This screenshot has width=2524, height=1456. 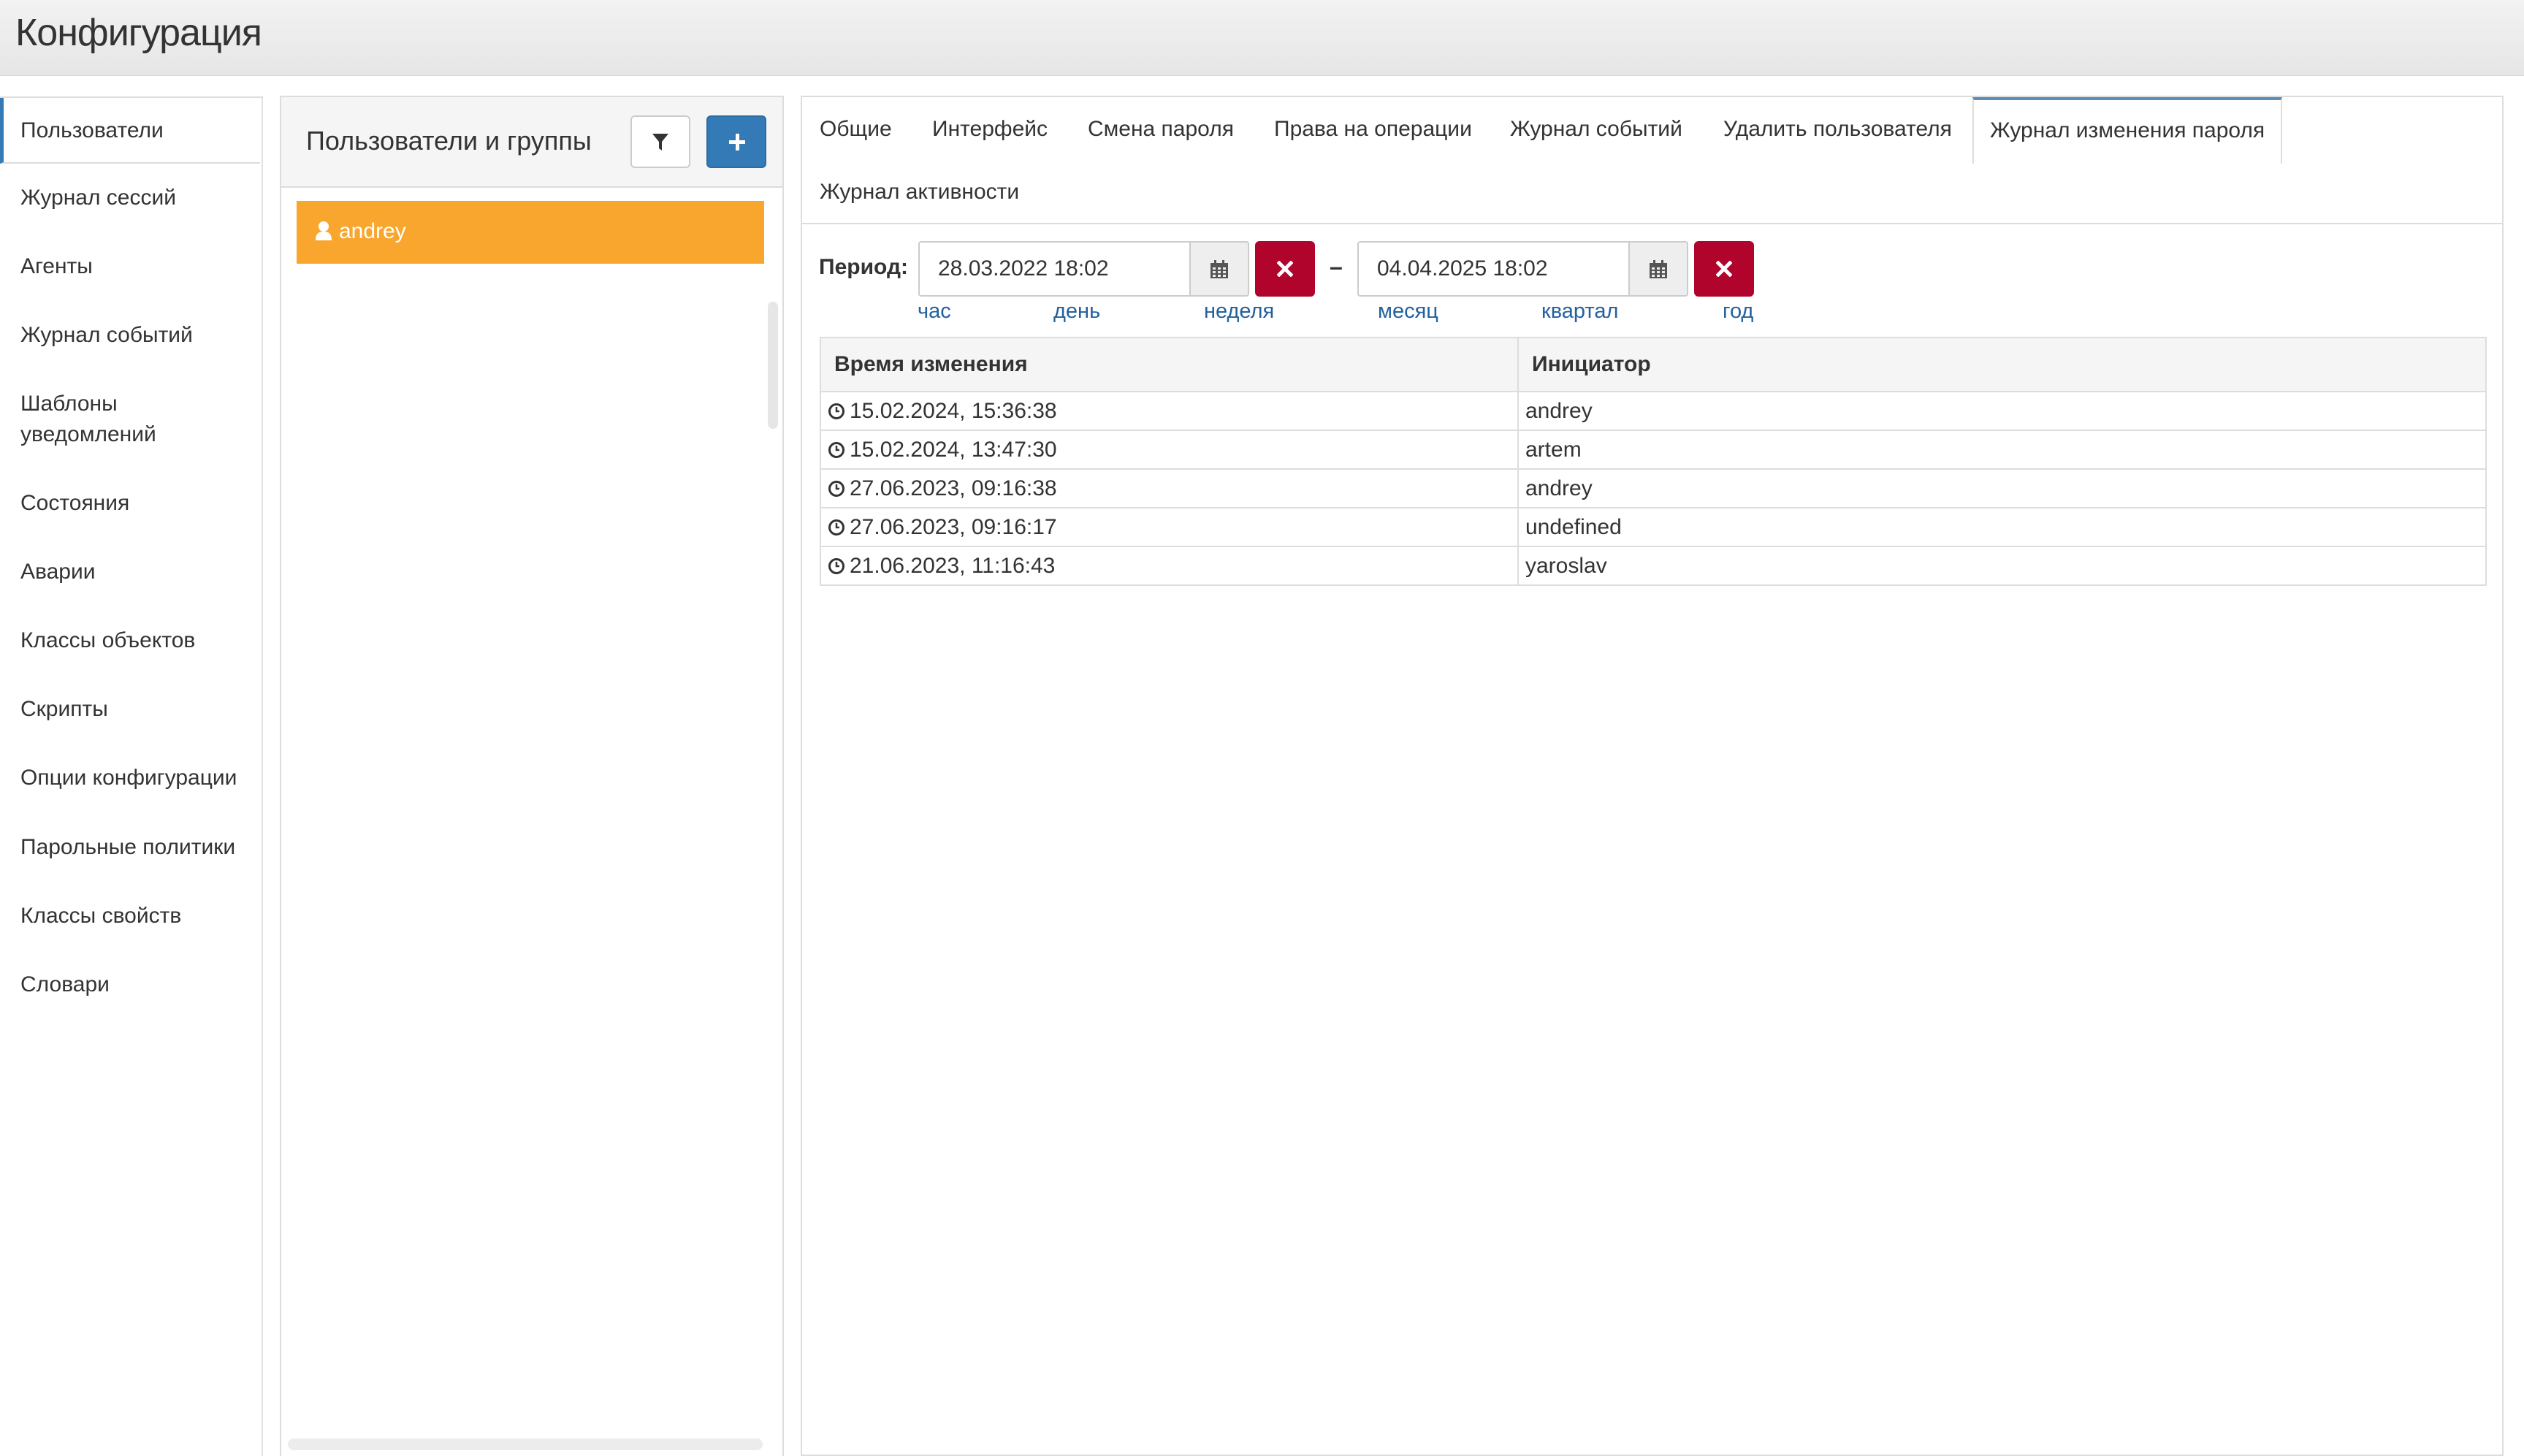 What do you see at coordinates (954, 449) in the screenshot?
I see `time-value: 15.02.2024, 13:47:30` at bounding box center [954, 449].